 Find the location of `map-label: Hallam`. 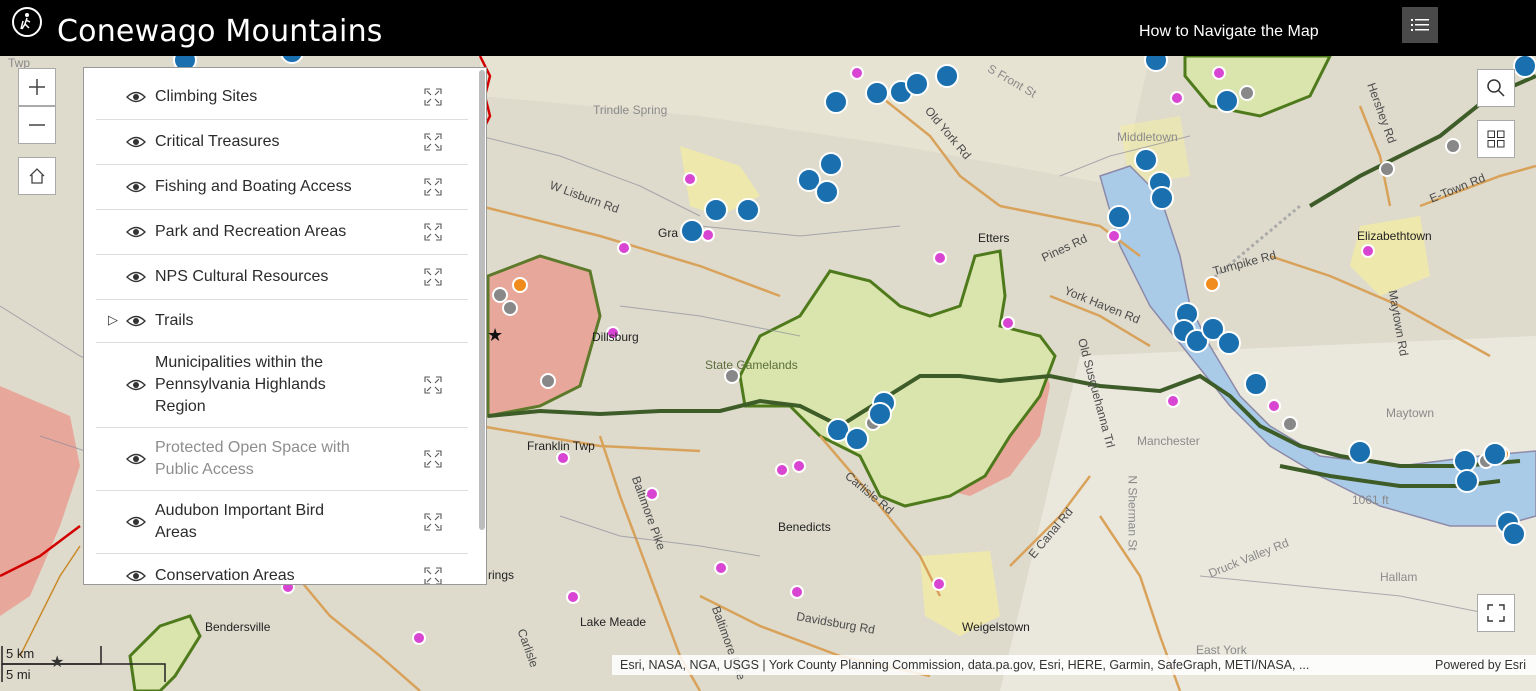

map-label: Hallam is located at coordinates (1399, 577).